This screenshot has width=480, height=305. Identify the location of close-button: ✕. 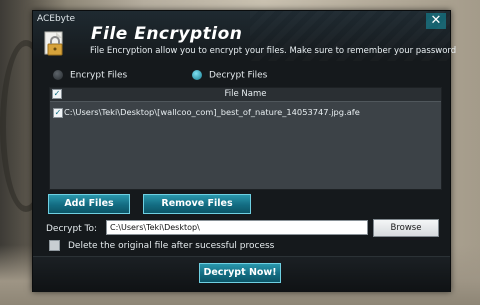
(436, 21).